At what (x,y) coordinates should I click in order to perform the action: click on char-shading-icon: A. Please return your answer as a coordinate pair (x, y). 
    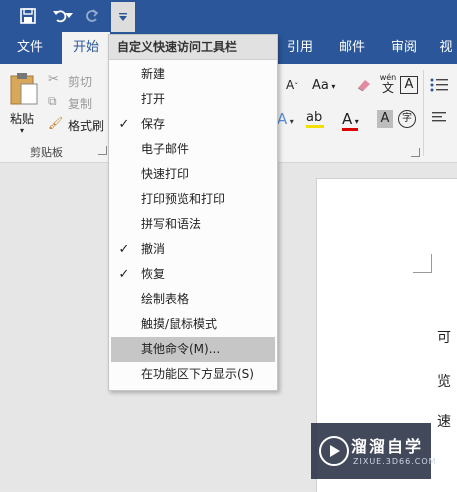
    Looking at the image, I should click on (385, 119).